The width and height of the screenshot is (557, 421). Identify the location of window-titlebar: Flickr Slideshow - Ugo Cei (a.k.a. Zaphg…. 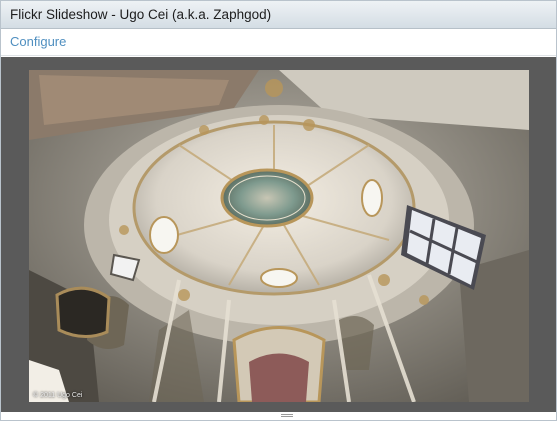
(278, 15).